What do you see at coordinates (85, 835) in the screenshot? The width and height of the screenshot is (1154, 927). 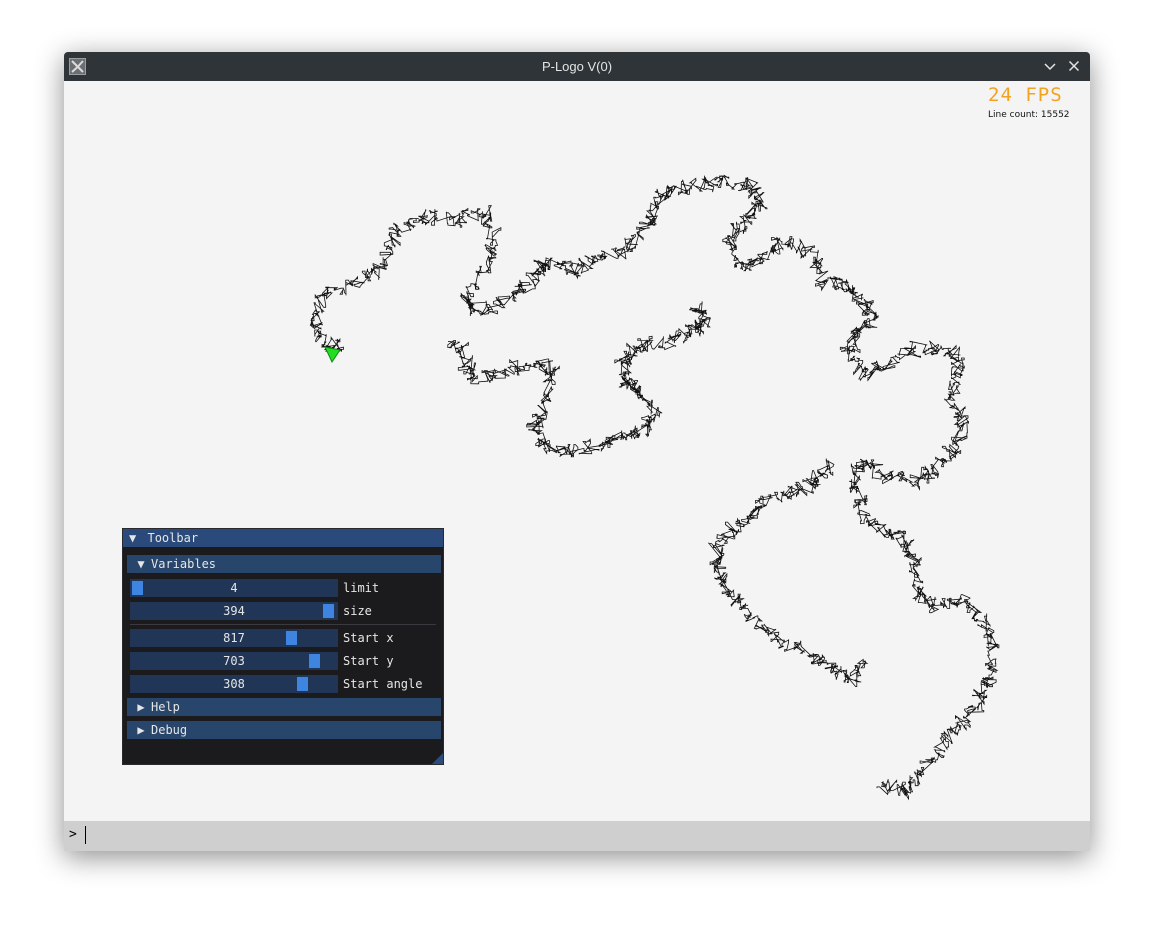 I see `text-caret` at bounding box center [85, 835].